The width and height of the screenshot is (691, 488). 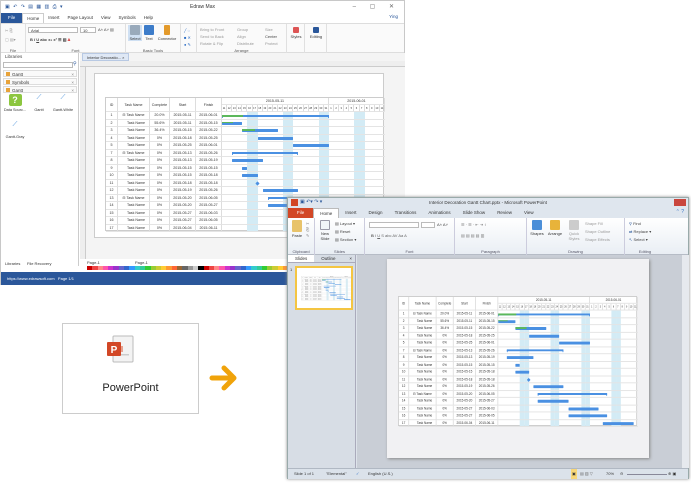 What do you see at coordinates (112, 191) in the screenshot?
I see `cell-id: 12` at bounding box center [112, 191].